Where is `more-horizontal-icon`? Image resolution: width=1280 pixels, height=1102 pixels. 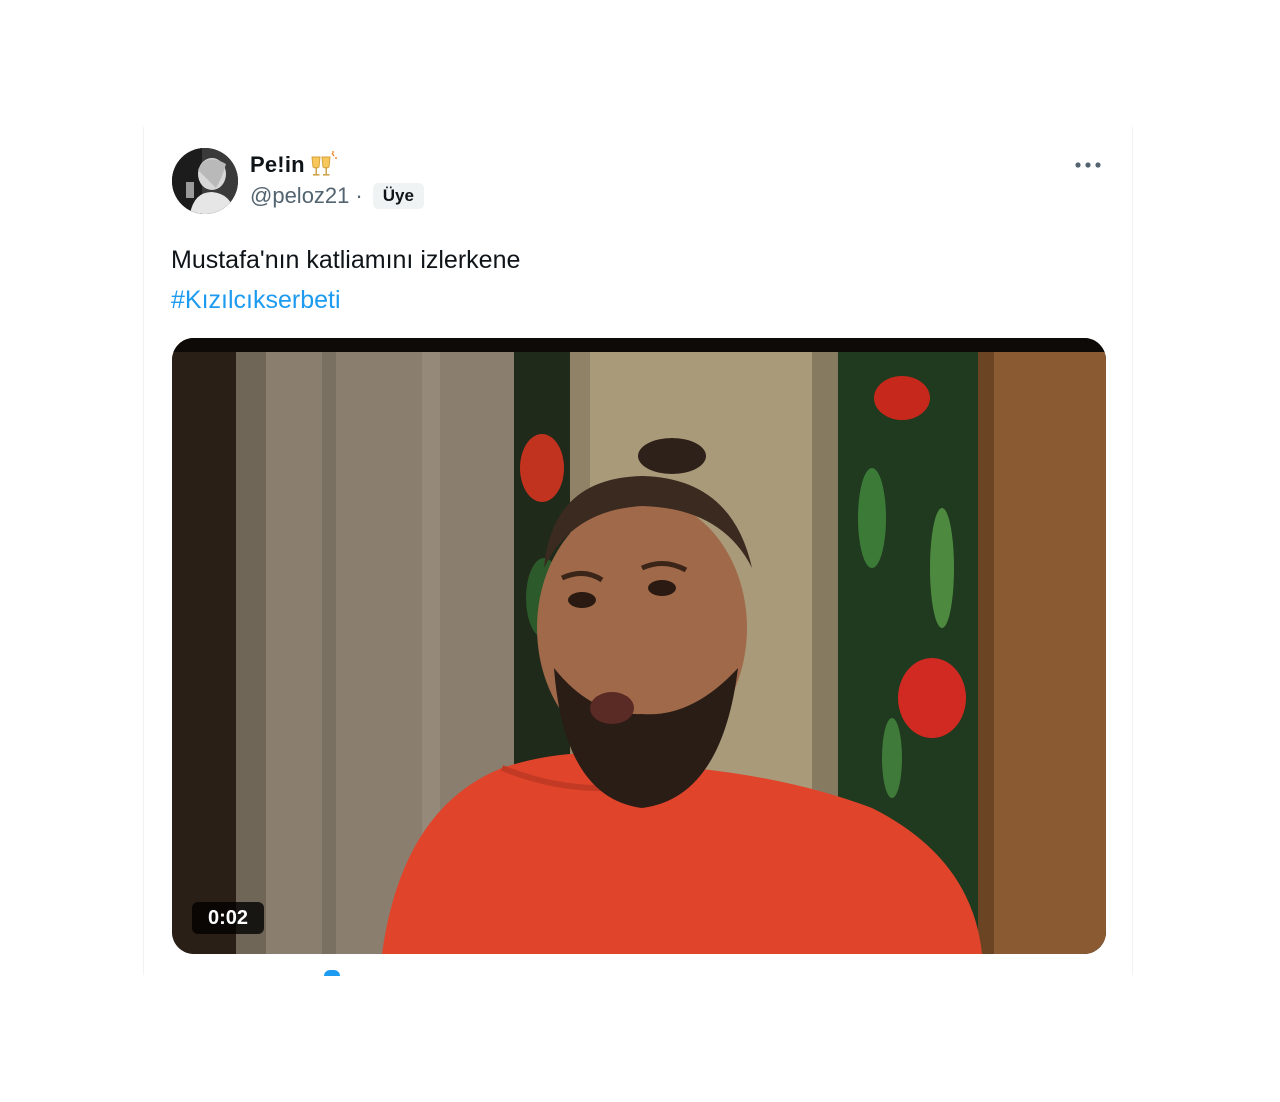
more-horizontal-icon is located at coordinates (1088, 165).